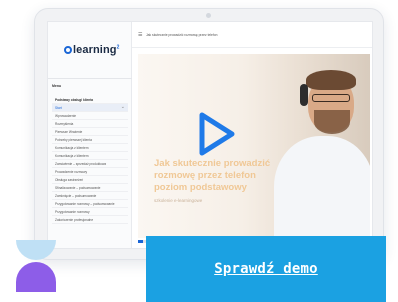 The height and width of the screenshot is (302, 398). What do you see at coordinates (90, 172) in the screenshot?
I see `sidebar-item: Prowadzenie rozmowy` at bounding box center [90, 172].